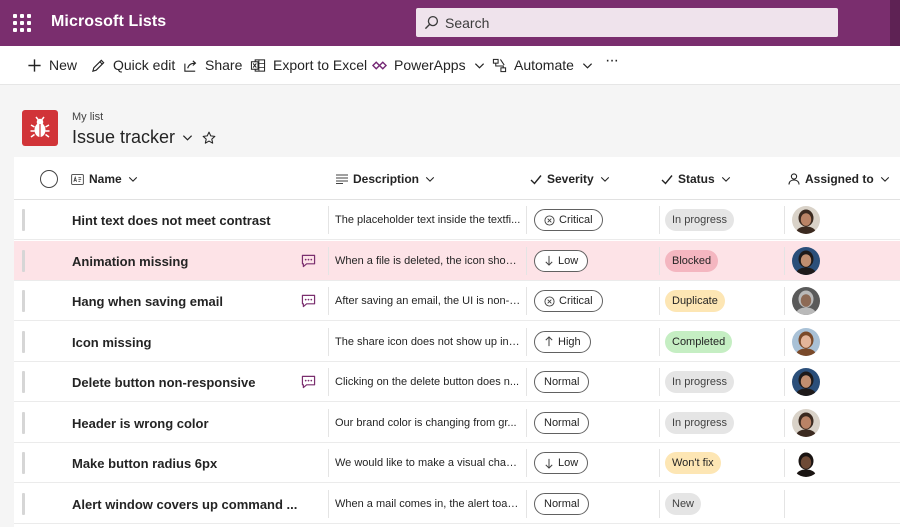 This screenshot has width=900, height=527. What do you see at coordinates (568, 260) in the screenshot?
I see `severity-label: Low` at bounding box center [568, 260].